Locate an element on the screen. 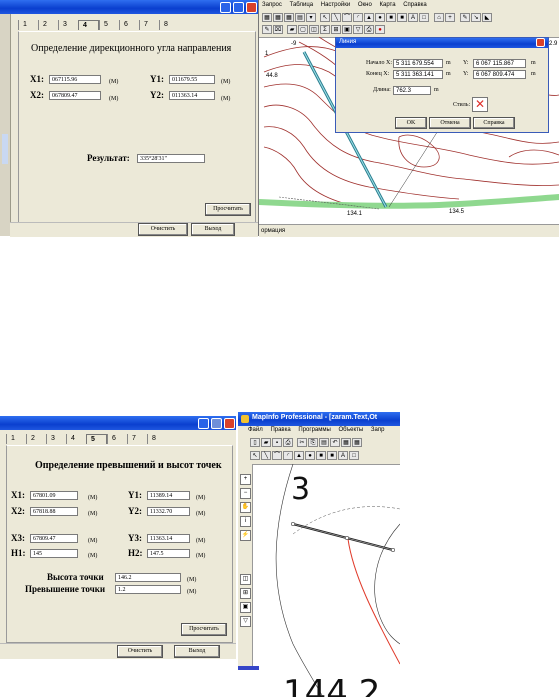 This screenshot has width=559, height=697. start-y-field: 6 067 115.867 is located at coordinates (499, 63).